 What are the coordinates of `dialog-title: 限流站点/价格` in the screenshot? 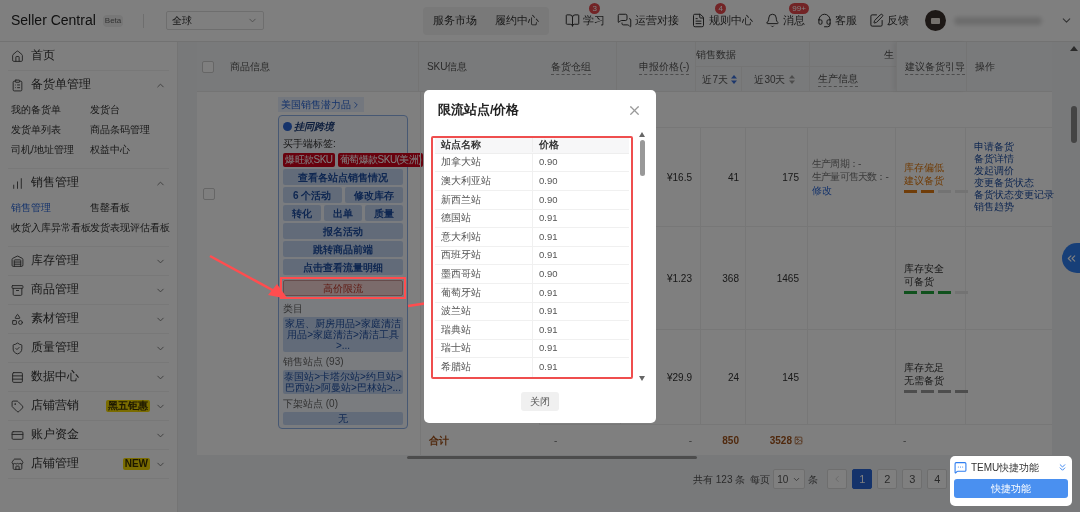 It's located at (479, 110).